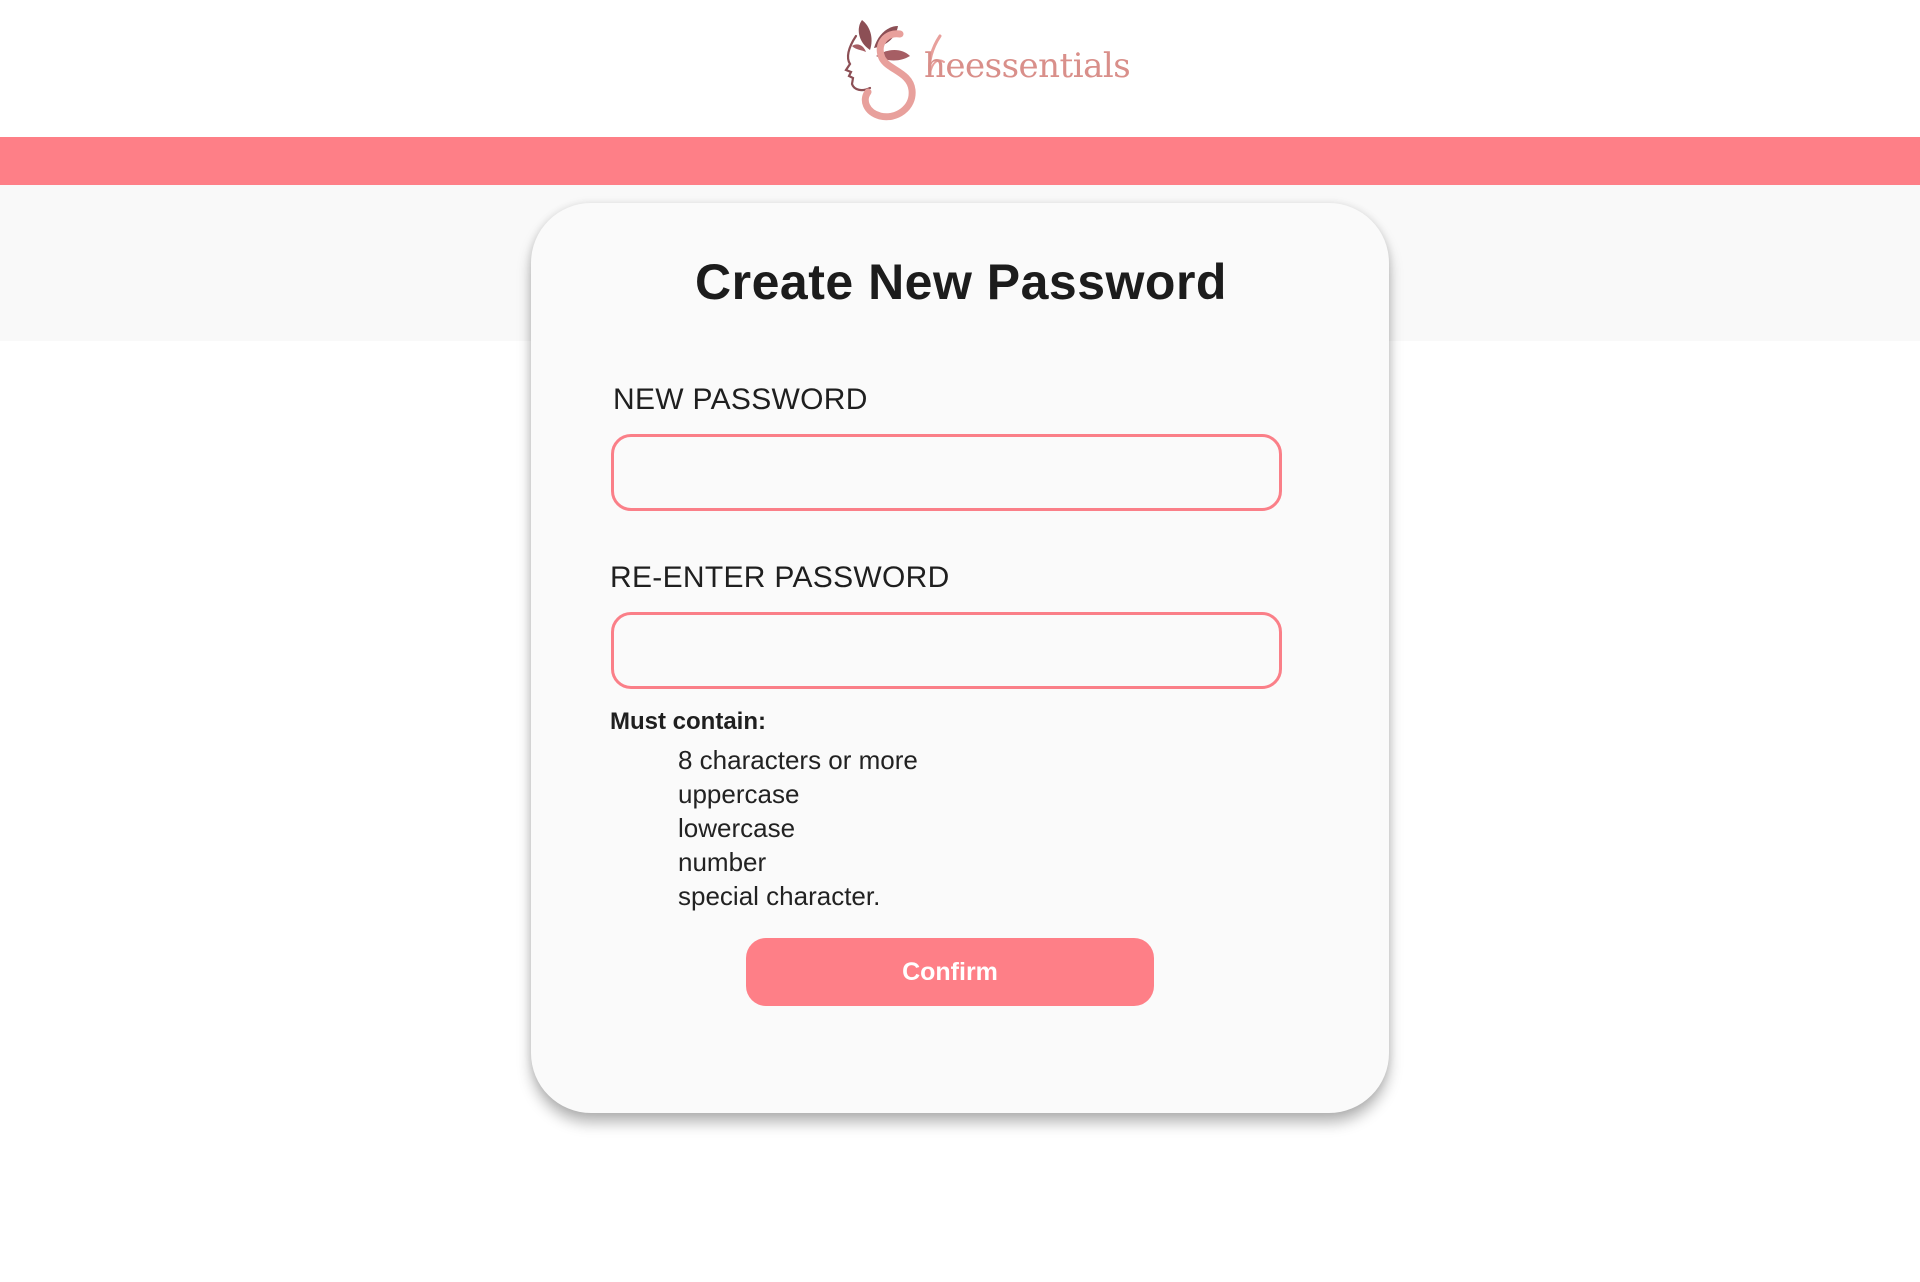  What do you see at coordinates (739, 794) in the screenshot?
I see `requirement-uppercase: uppercase` at bounding box center [739, 794].